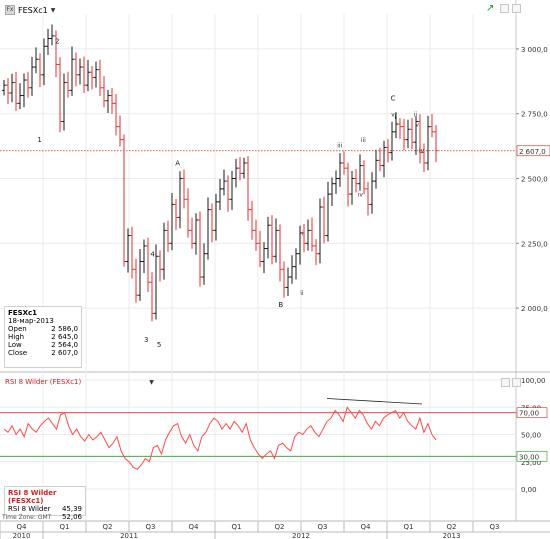  Describe the element at coordinates (43, 329) in the screenshot. I see `info-row: Open 2 586,0` at that location.